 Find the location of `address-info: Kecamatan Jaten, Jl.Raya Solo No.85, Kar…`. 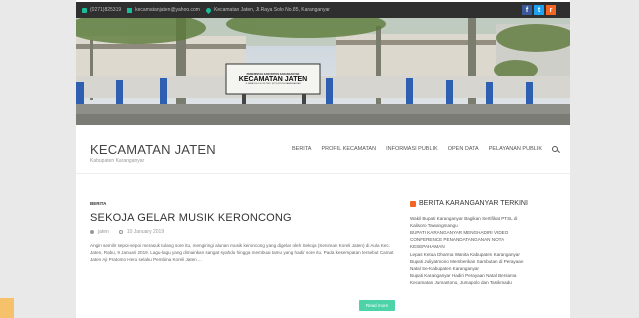

address-info: Kecamatan Jaten, Jl.Raya Solo No.85, Kar… is located at coordinates (267, 10).